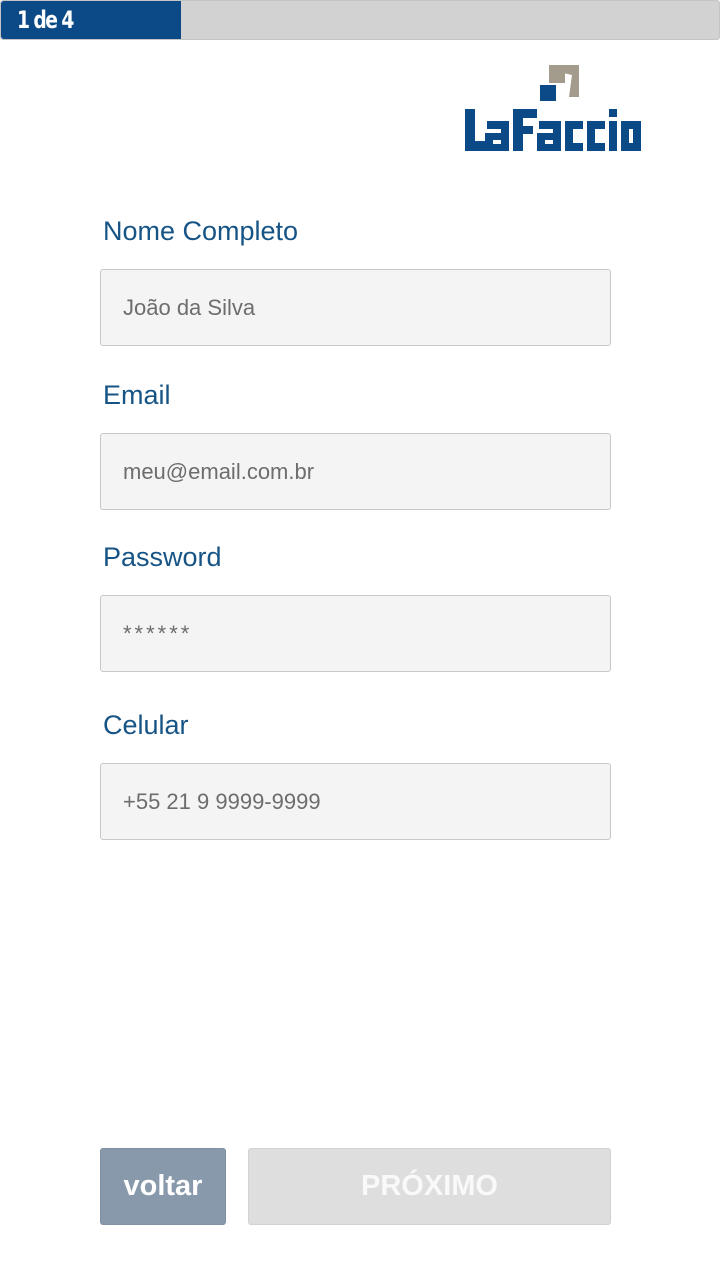 This screenshot has height=1280, width=720. Describe the element at coordinates (553, 109) in the screenshot. I see `lafaccio-logo` at that location.